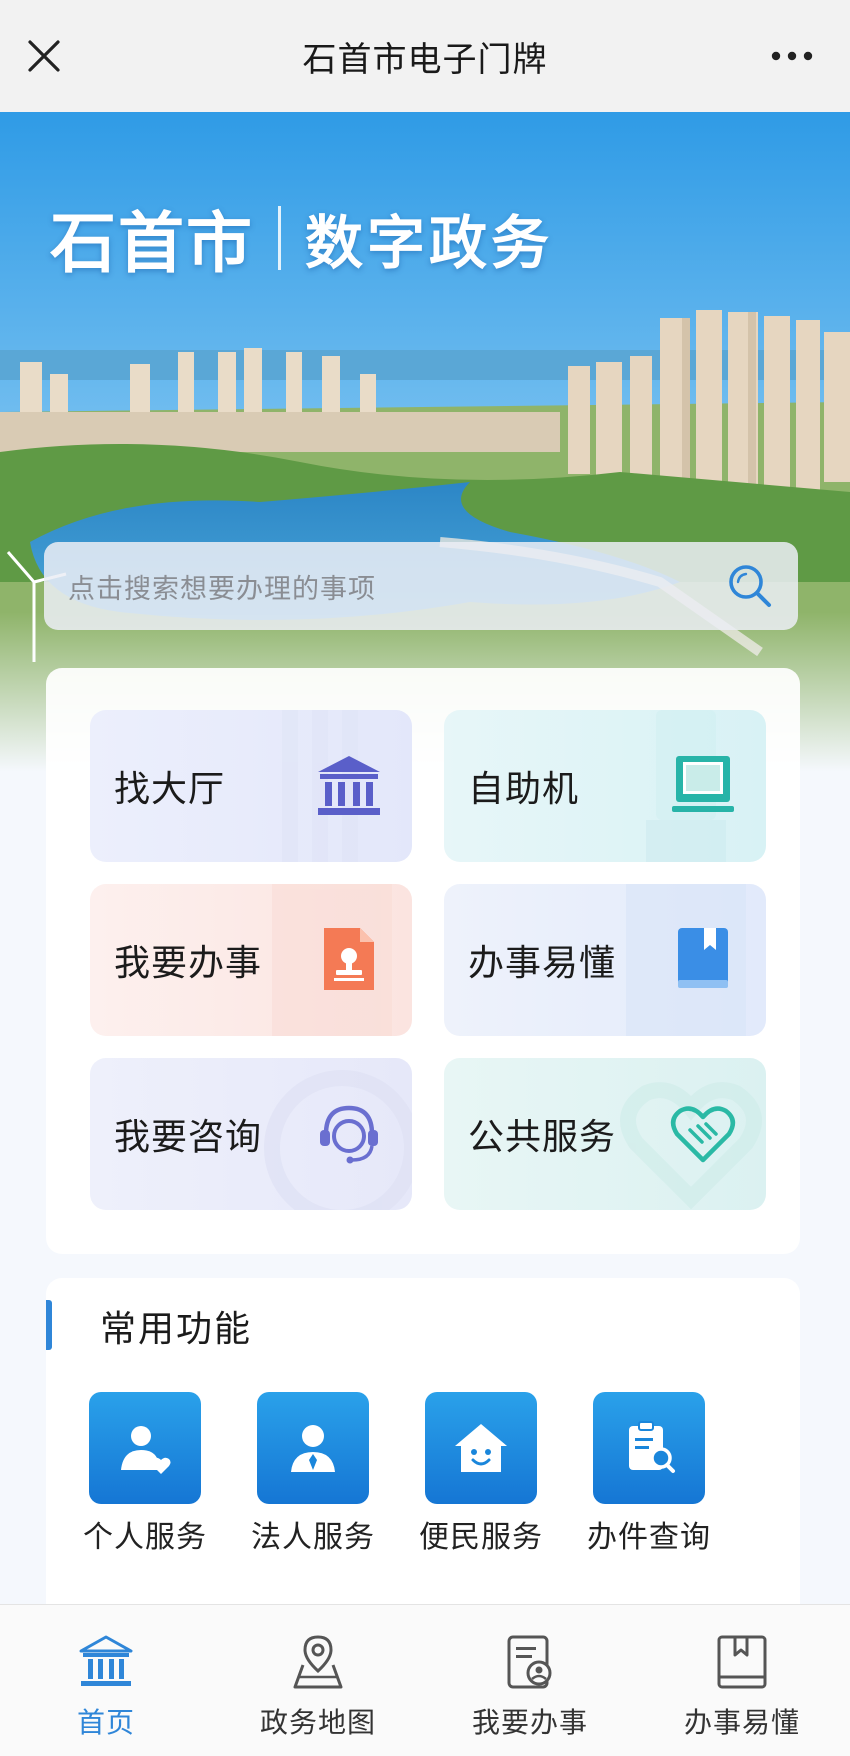 This screenshot has height=1756, width=850. What do you see at coordinates (279, 238) in the screenshot?
I see `hero-divider` at bounding box center [279, 238].